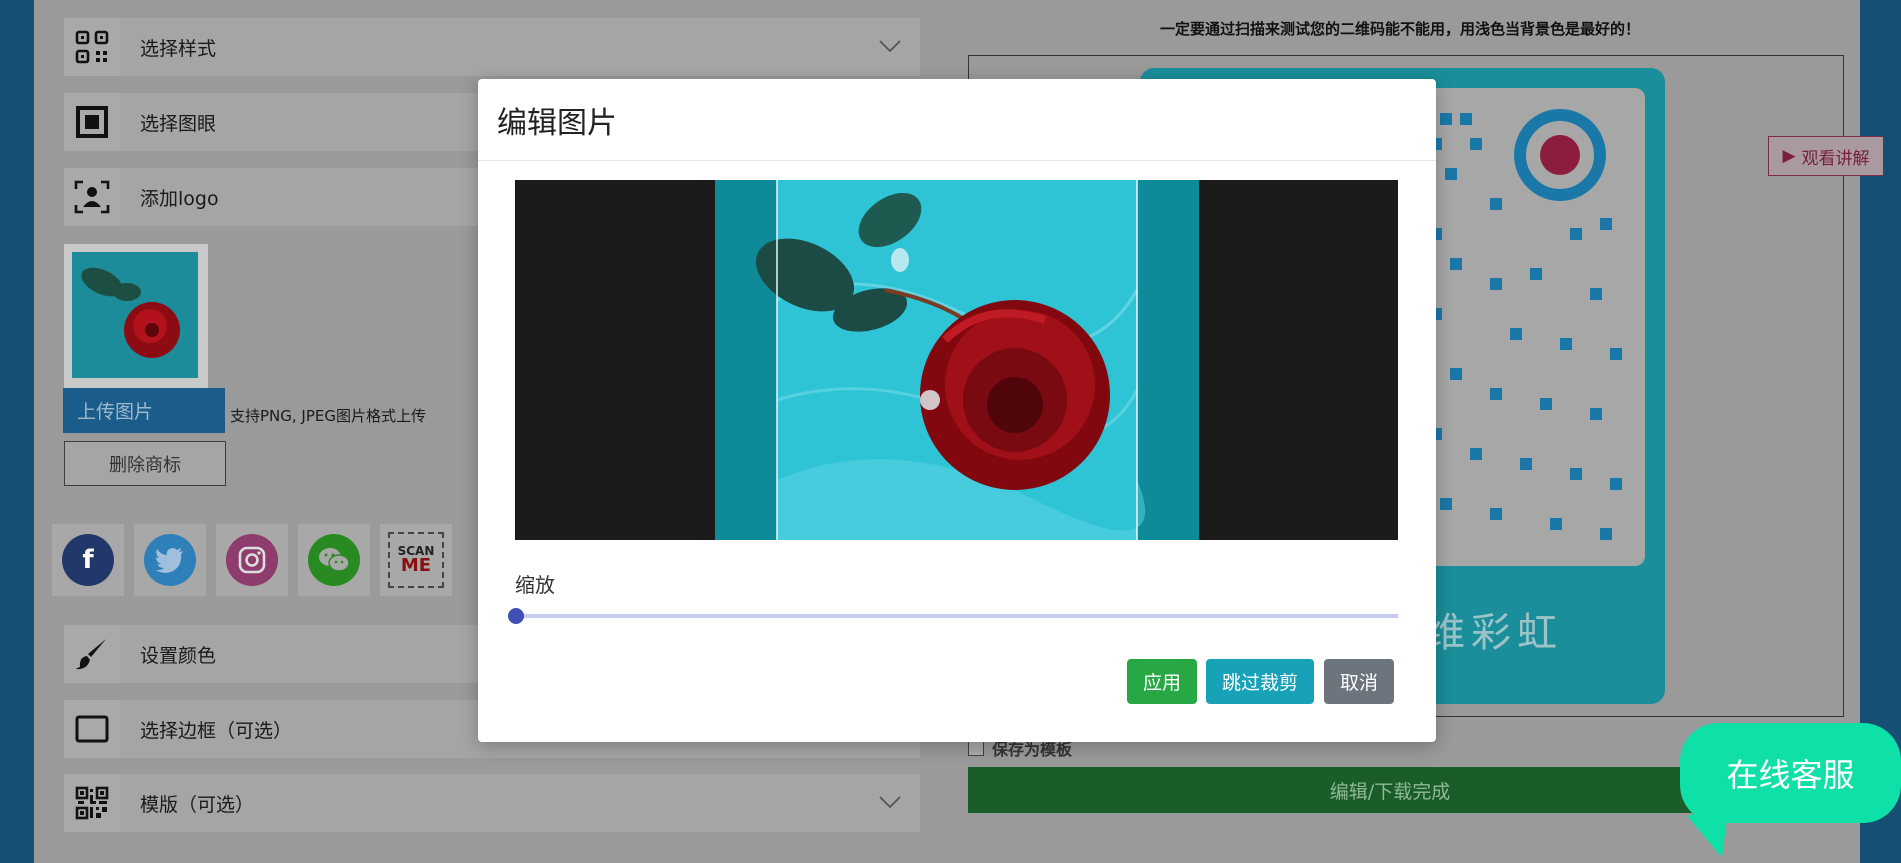 Image resolution: width=1901 pixels, height=863 pixels. Describe the element at coordinates (17, 431) in the screenshot. I see `page-edge-left` at that location.